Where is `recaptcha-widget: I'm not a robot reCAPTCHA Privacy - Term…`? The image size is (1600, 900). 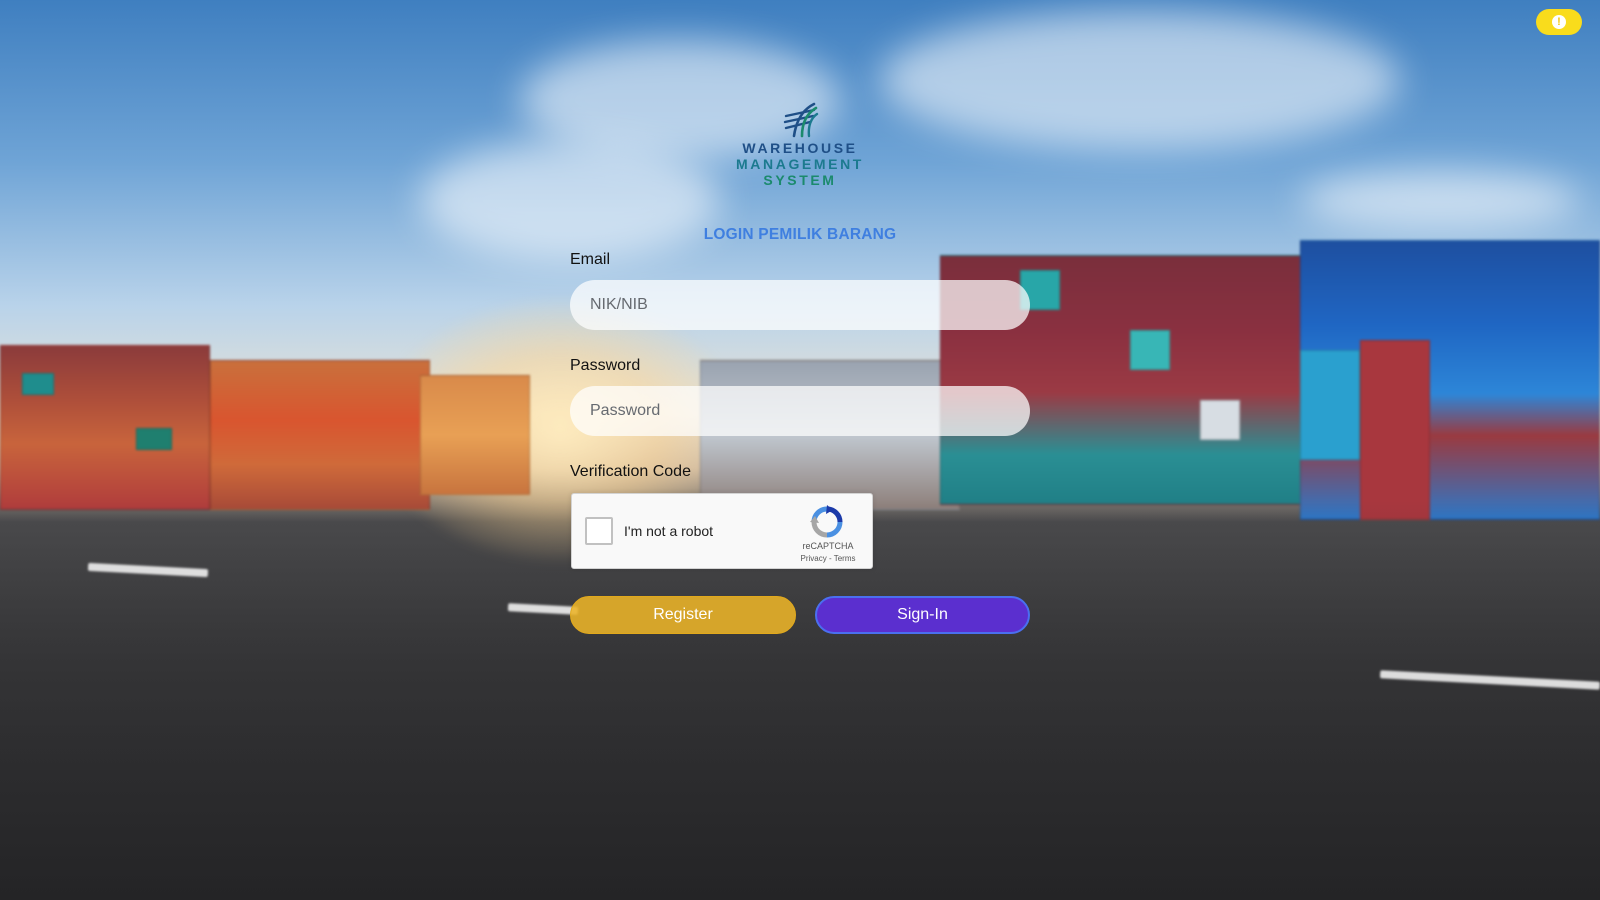
recaptcha-widget: I'm not a robot reCAPTCHA Privacy - Term… is located at coordinates (722, 531).